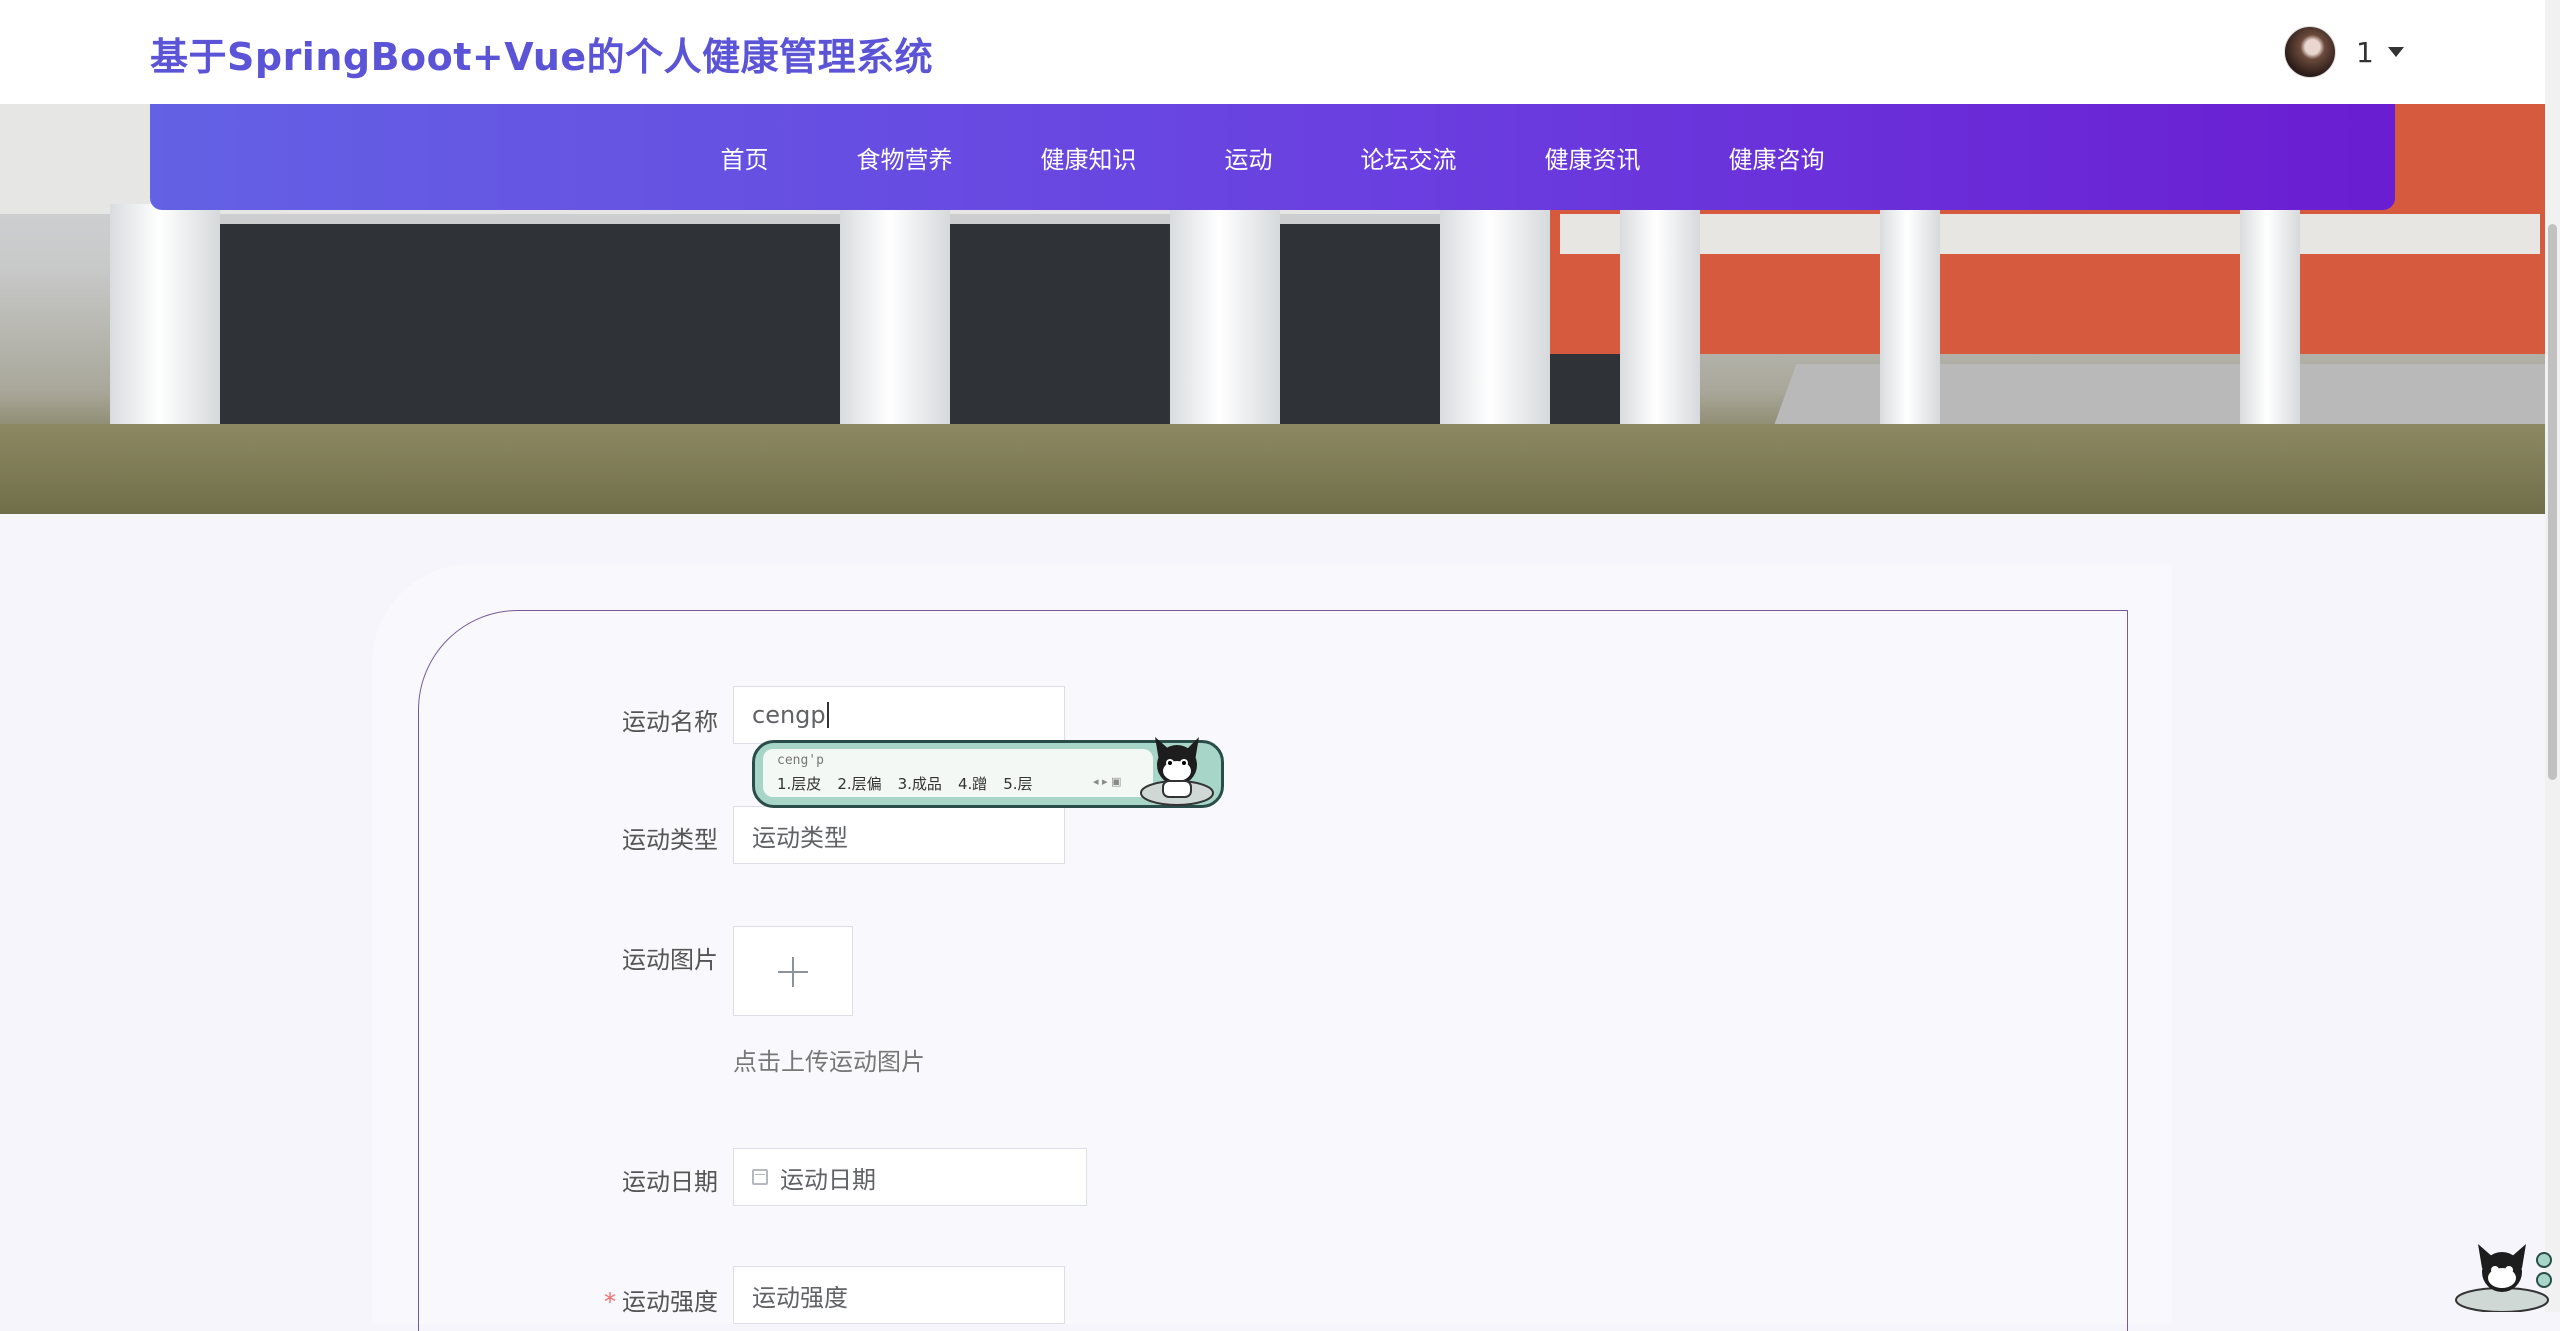 Image resolution: width=2560 pixels, height=1331 pixels. I want to click on main-nav: 首页 食物营养 健康知识 运动 论坛交流 健康资讯 健康咨询, so click(1272, 157).